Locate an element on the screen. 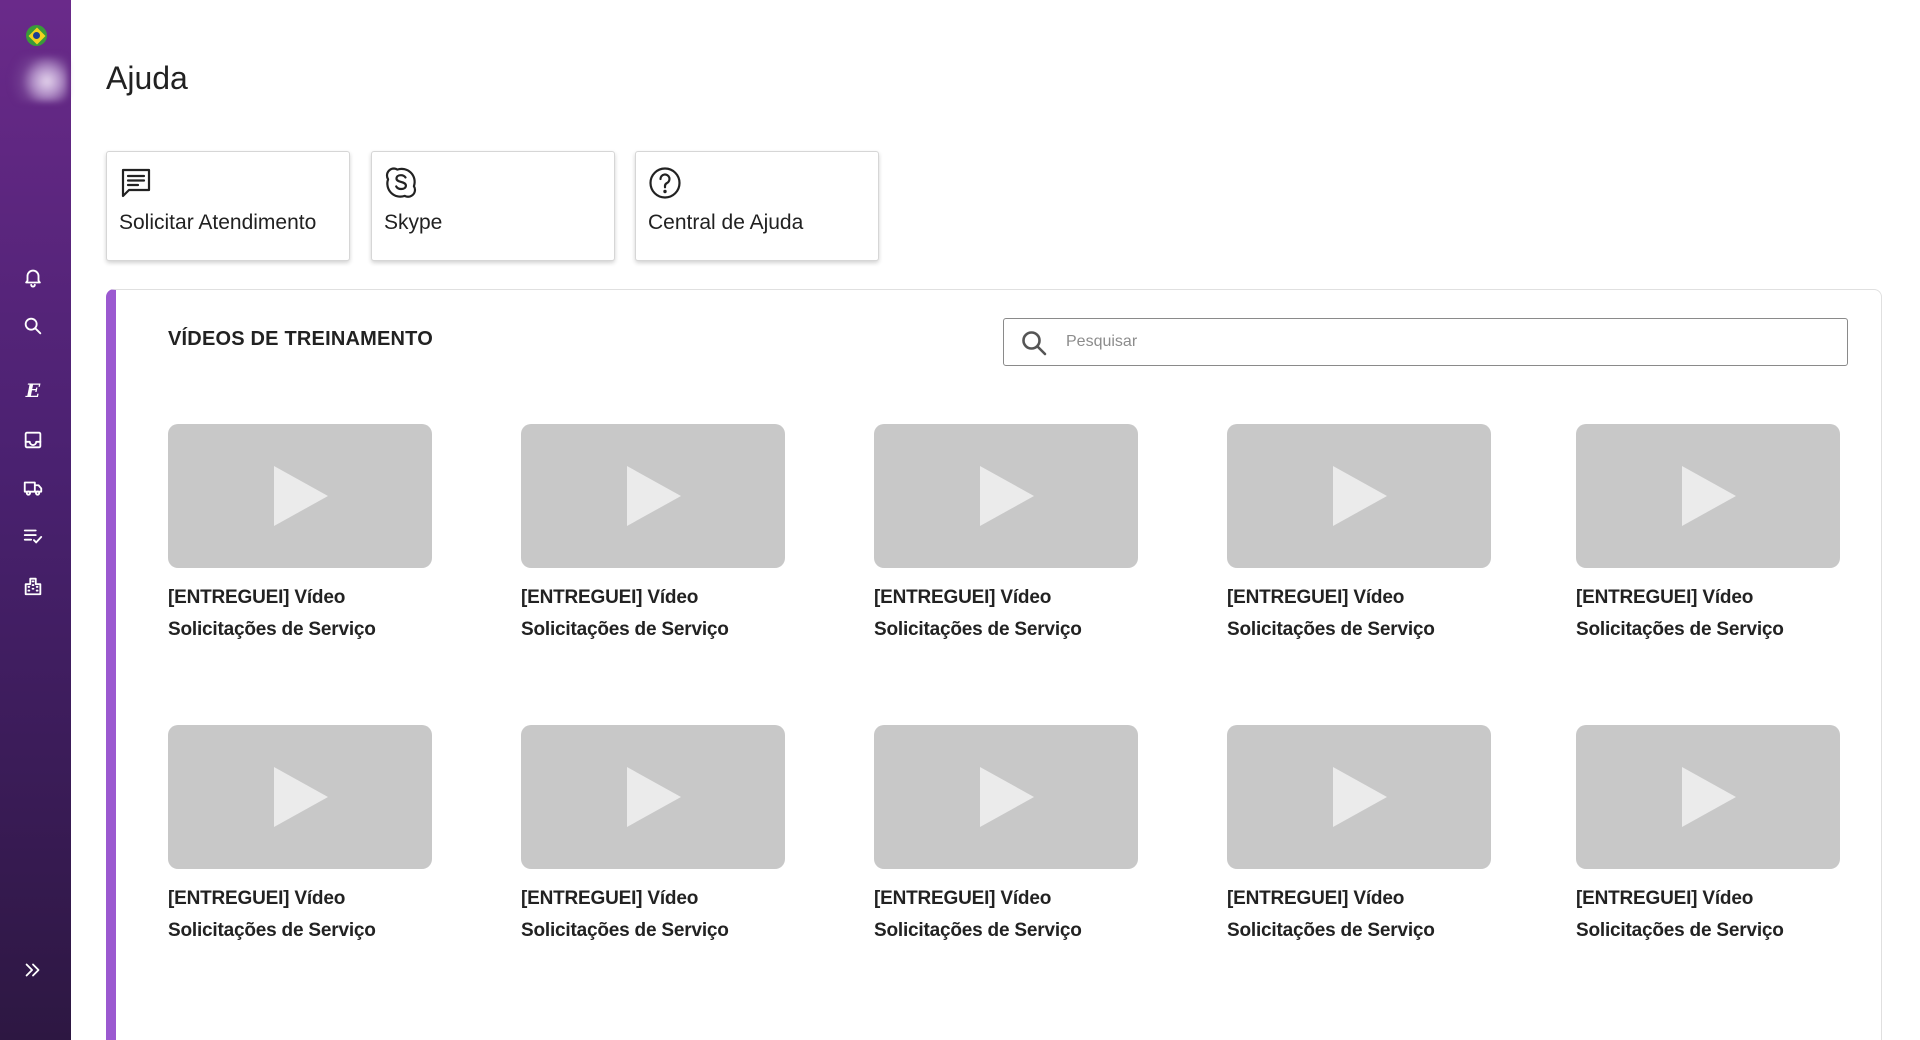 The image size is (1920, 1040). letter-e-icon: E is located at coordinates (33, 391).